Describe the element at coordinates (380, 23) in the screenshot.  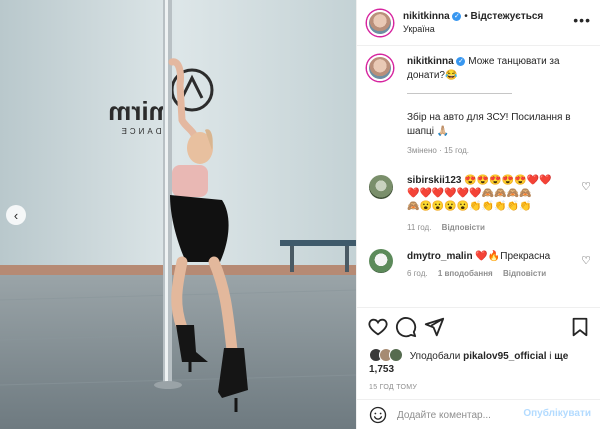
I see `author-avatar` at that location.